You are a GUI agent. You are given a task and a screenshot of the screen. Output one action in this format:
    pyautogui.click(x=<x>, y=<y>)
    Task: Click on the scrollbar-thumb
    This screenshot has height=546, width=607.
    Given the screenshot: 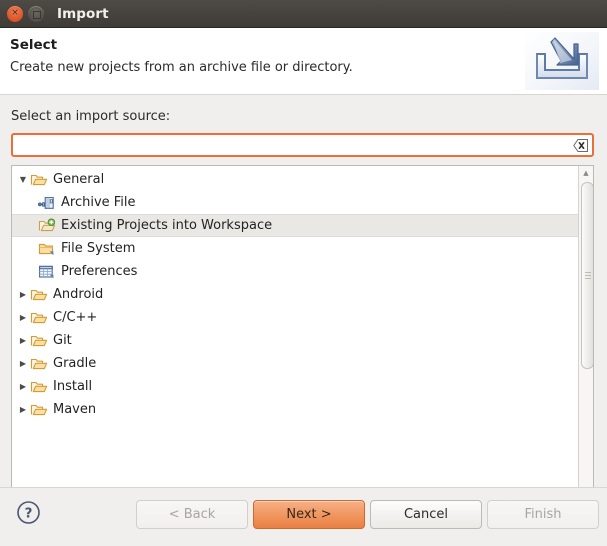 What is the action you would take?
    pyautogui.click(x=587, y=275)
    